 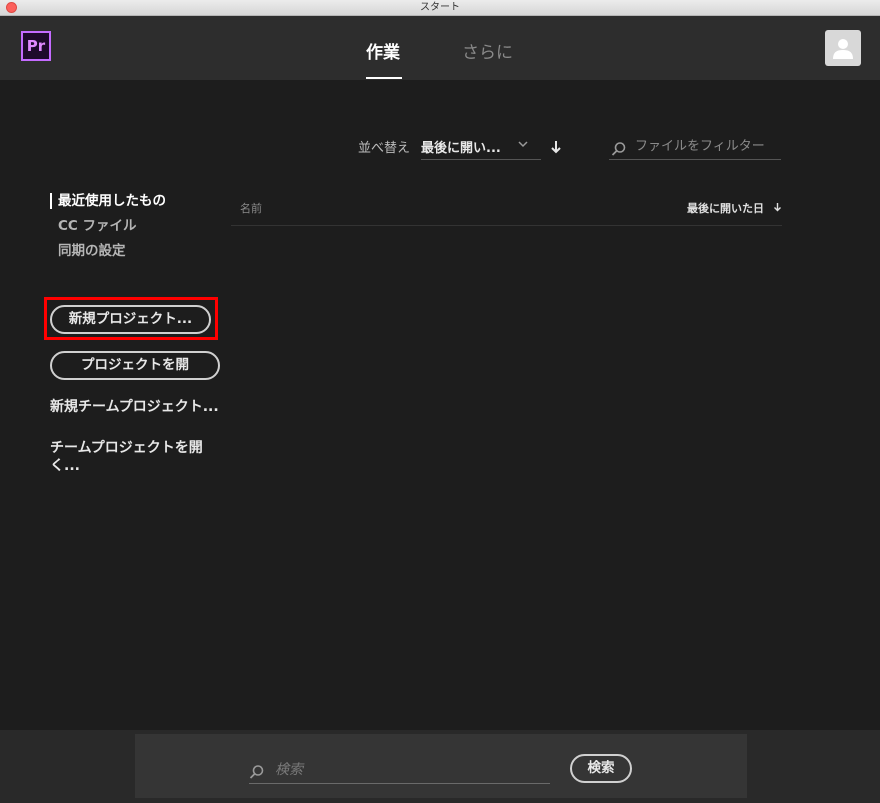 I want to click on search-panel: 検索, so click(x=441, y=766).